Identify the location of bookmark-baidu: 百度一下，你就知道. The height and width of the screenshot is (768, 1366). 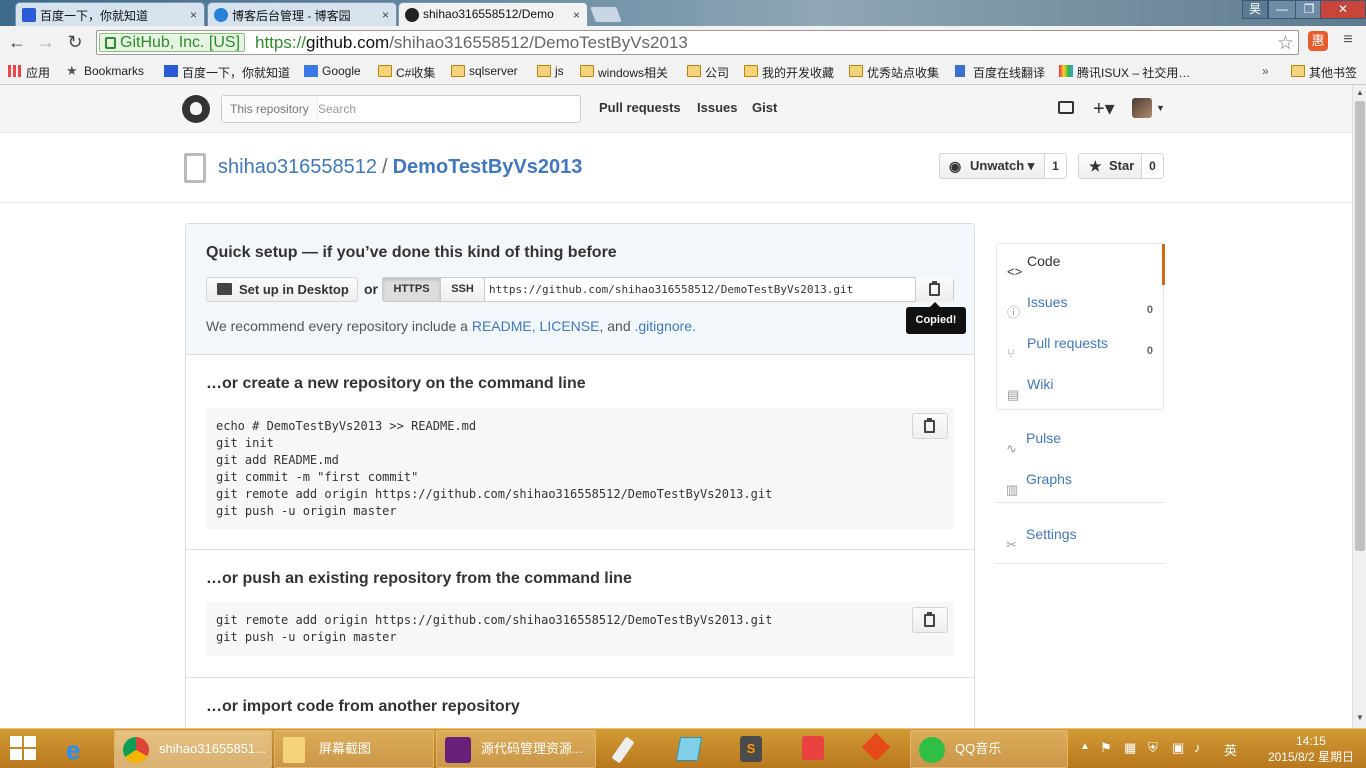
(227, 72).